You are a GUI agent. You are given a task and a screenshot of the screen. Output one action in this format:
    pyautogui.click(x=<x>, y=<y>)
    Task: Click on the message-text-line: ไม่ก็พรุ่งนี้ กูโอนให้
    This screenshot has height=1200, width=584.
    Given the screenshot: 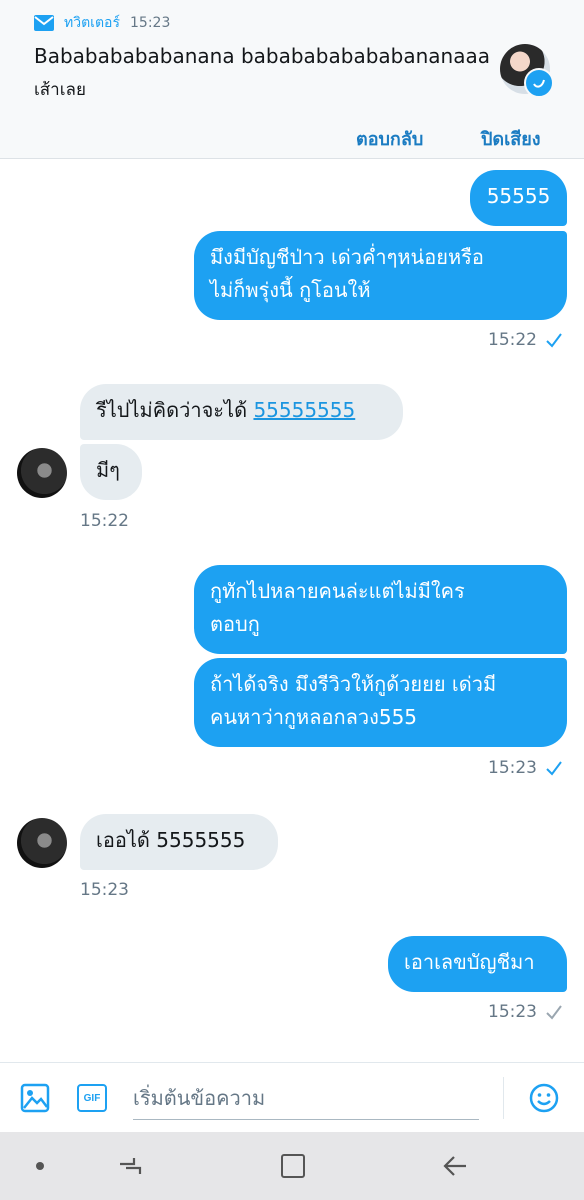 What is the action you would take?
    pyautogui.click(x=290, y=290)
    